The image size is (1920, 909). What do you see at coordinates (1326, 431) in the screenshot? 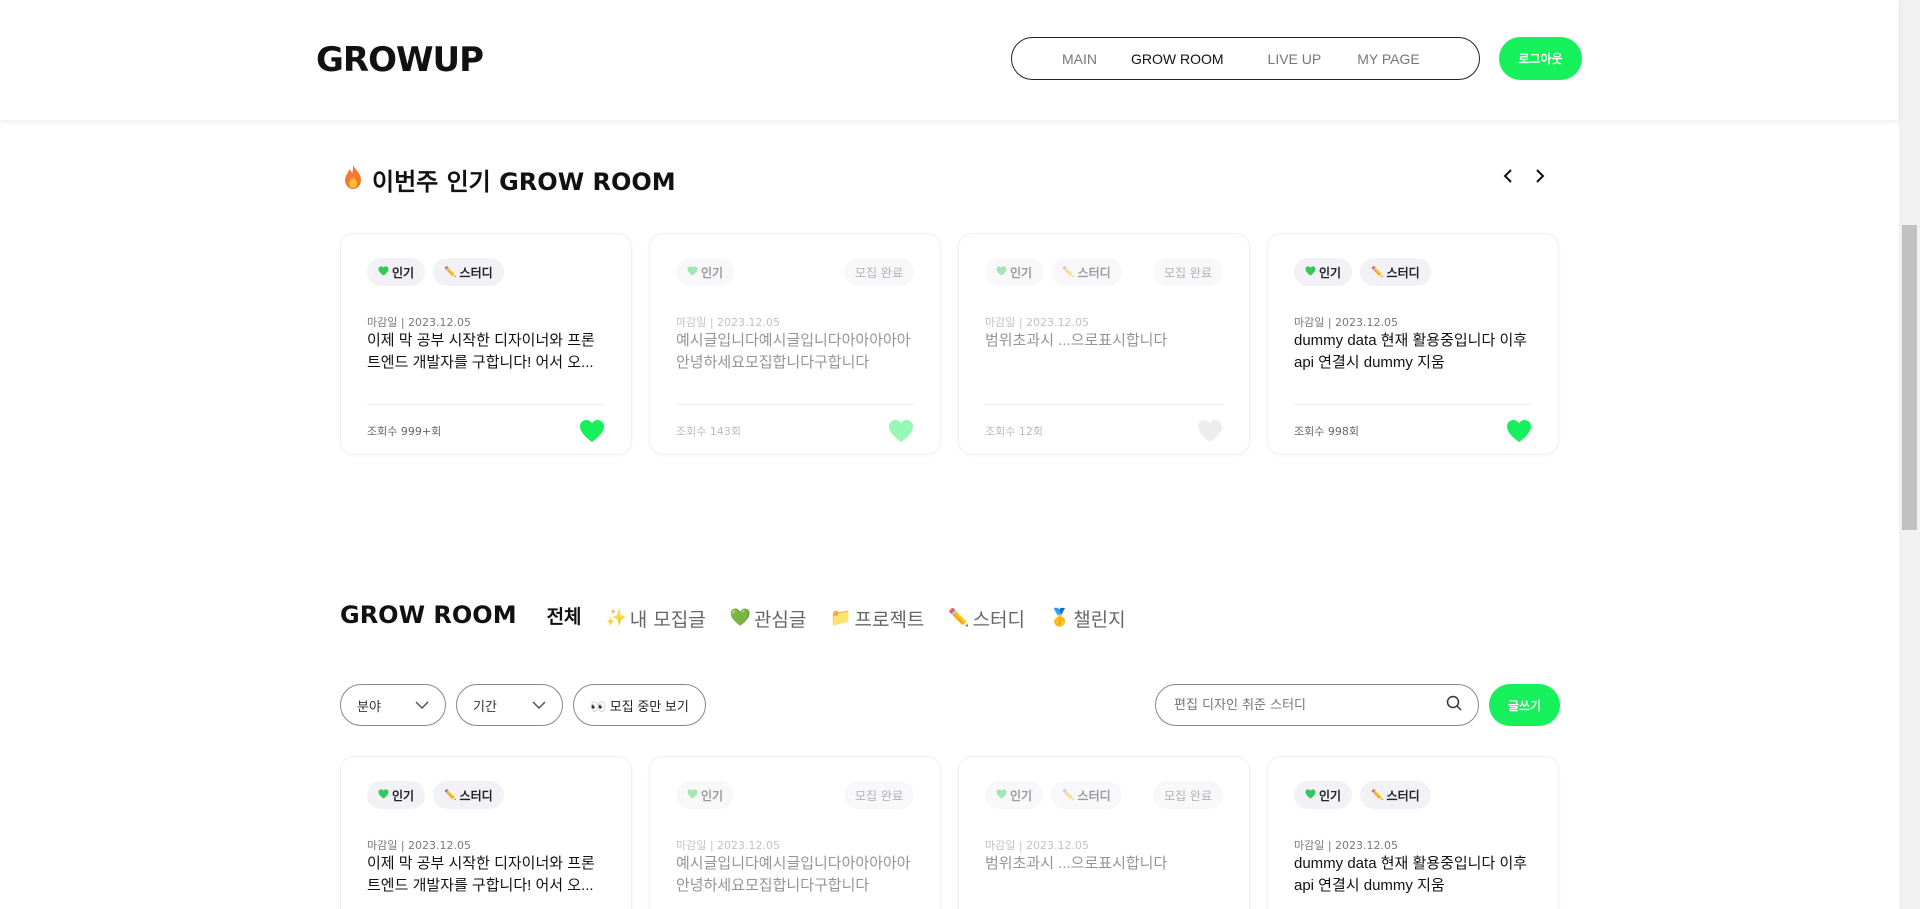
I see `view-count: 조회수 998회` at bounding box center [1326, 431].